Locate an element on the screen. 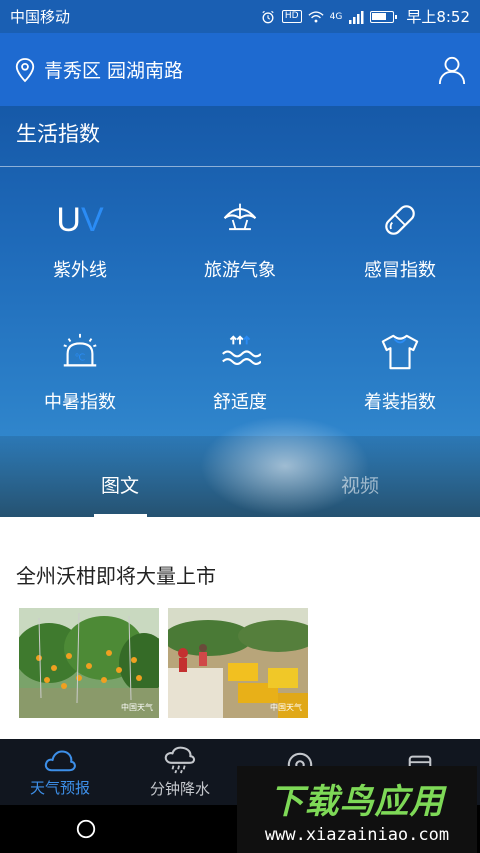  article-title: 全州沃柑即将大量上市 is located at coordinates (116, 574).